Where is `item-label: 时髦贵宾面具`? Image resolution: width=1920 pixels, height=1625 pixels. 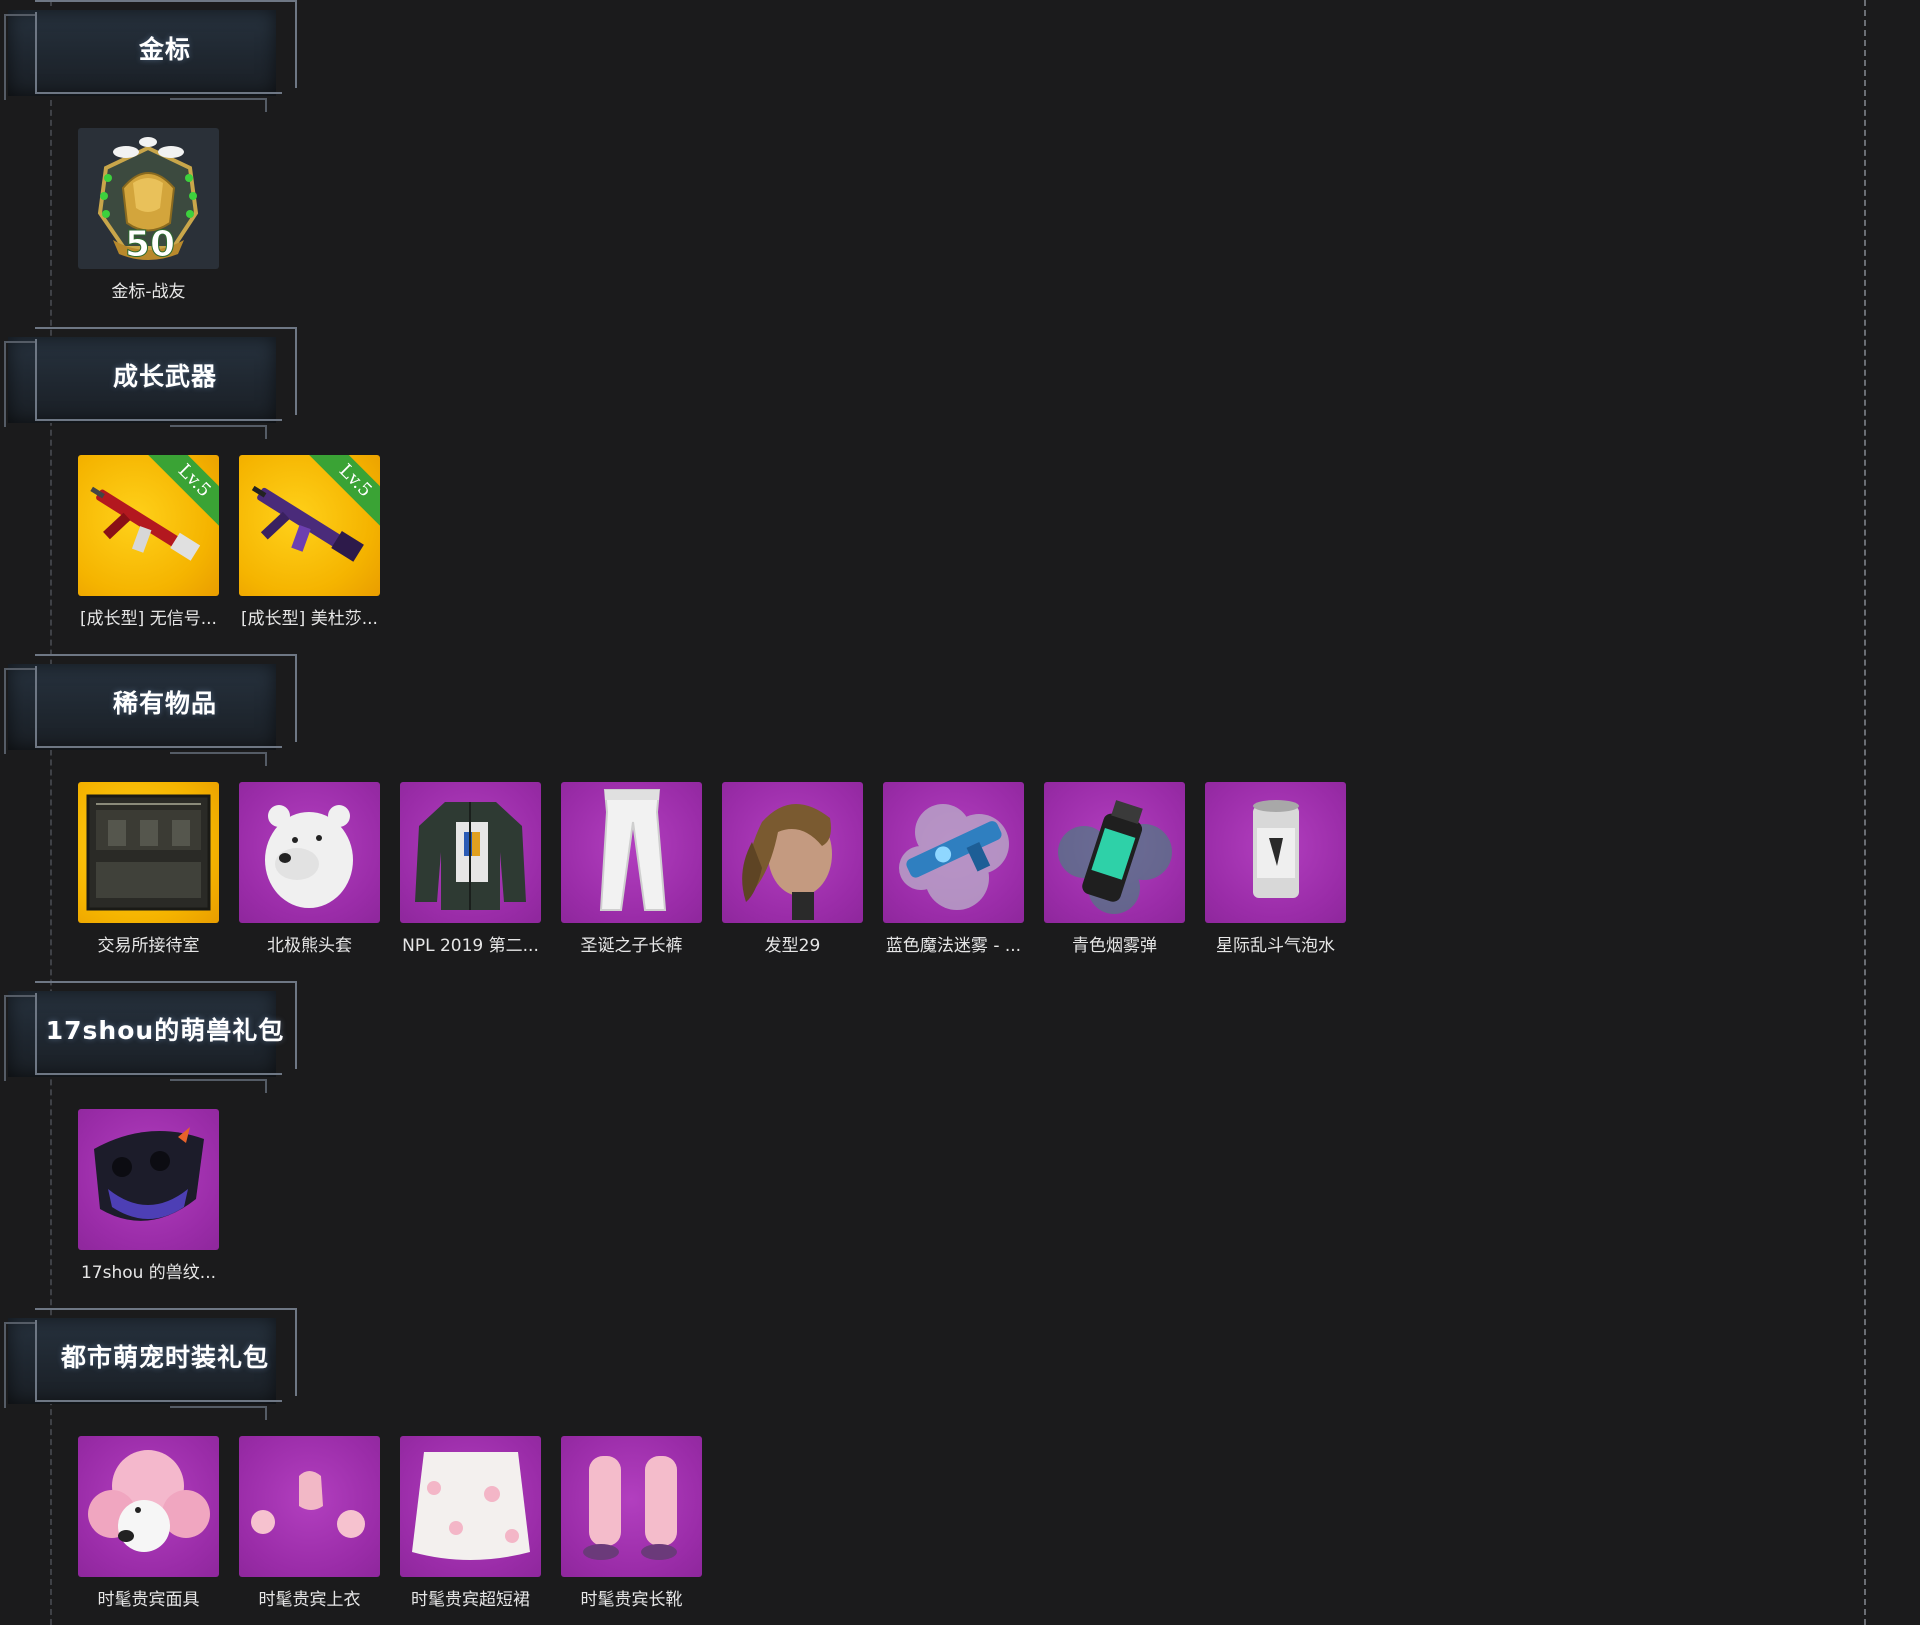
item-label: 时髦贵宾面具 is located at coordinates (148, 1600).